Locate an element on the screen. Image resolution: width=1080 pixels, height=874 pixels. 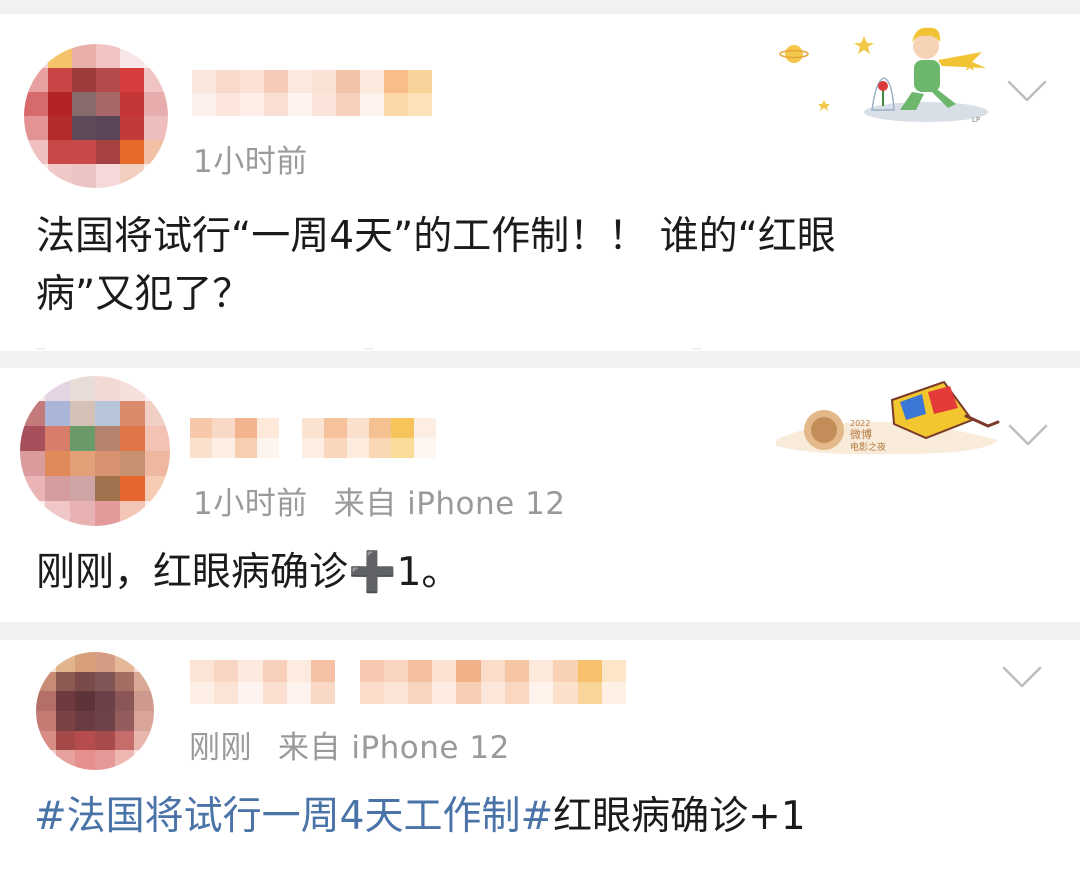
post-content-text: 红眼病确诊+1 is located at coordinates (679, 816).